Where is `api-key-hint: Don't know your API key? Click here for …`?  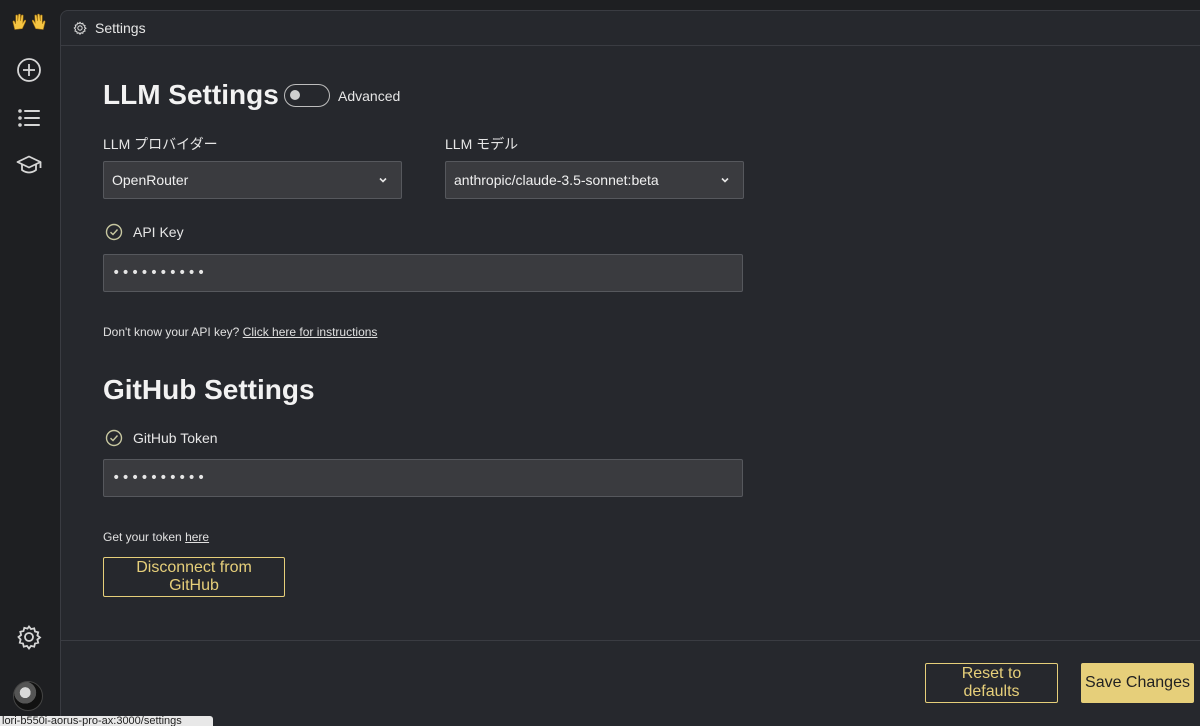
api-key-hint: Don't know your API key? Click here for … is located at coordinates (240, 332).